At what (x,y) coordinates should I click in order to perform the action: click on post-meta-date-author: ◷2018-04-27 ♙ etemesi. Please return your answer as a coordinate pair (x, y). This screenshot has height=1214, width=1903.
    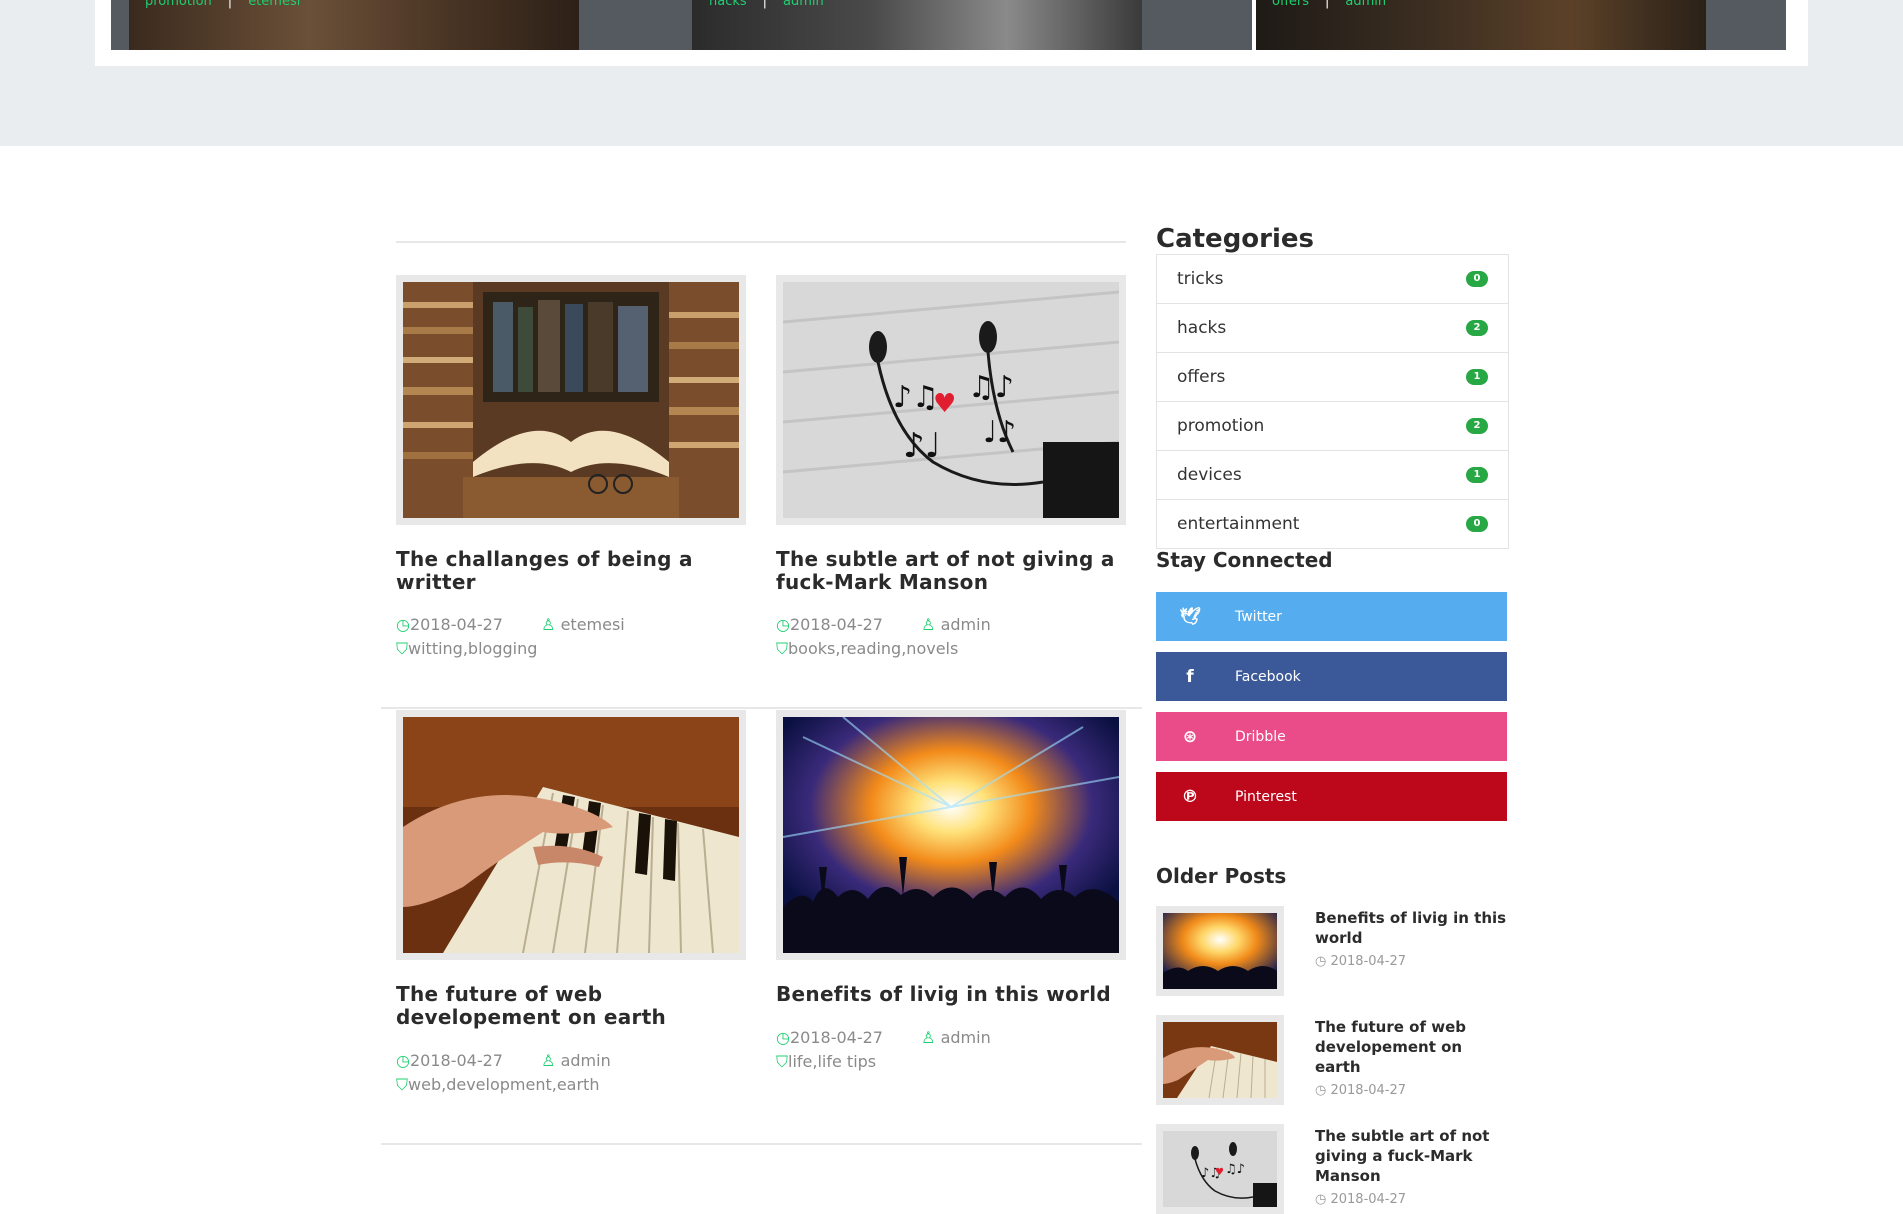
    Looking at the image, I should click on (510, 624).